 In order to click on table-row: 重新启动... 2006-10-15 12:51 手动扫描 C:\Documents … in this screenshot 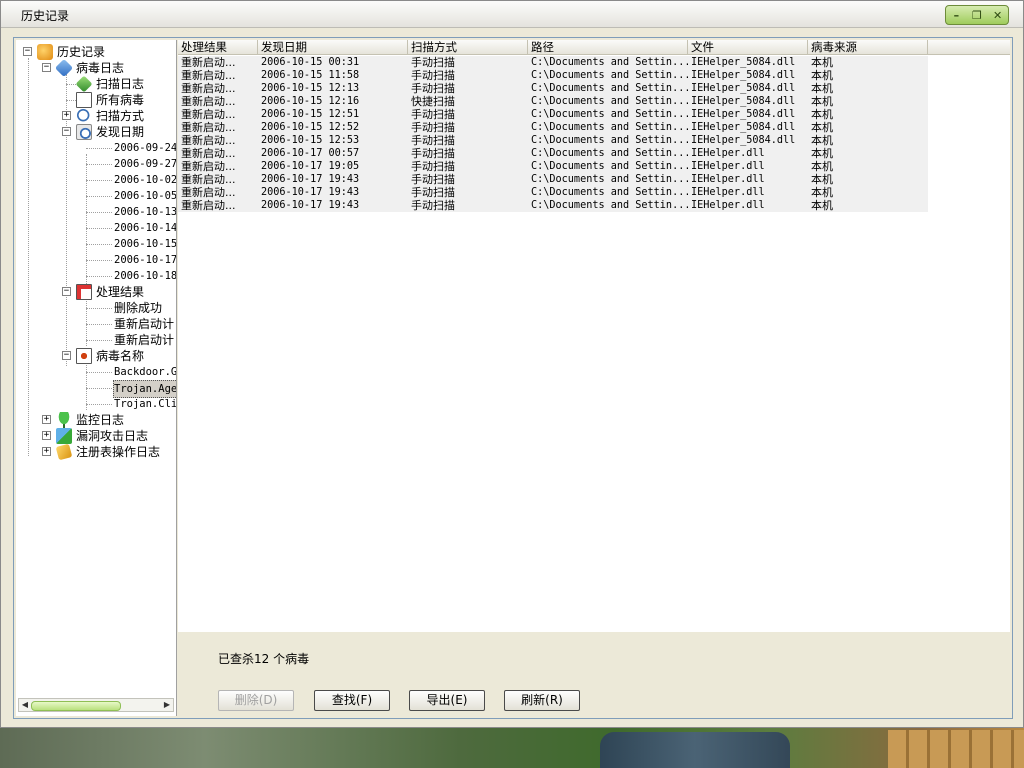, I will do `click(553, 114)`.